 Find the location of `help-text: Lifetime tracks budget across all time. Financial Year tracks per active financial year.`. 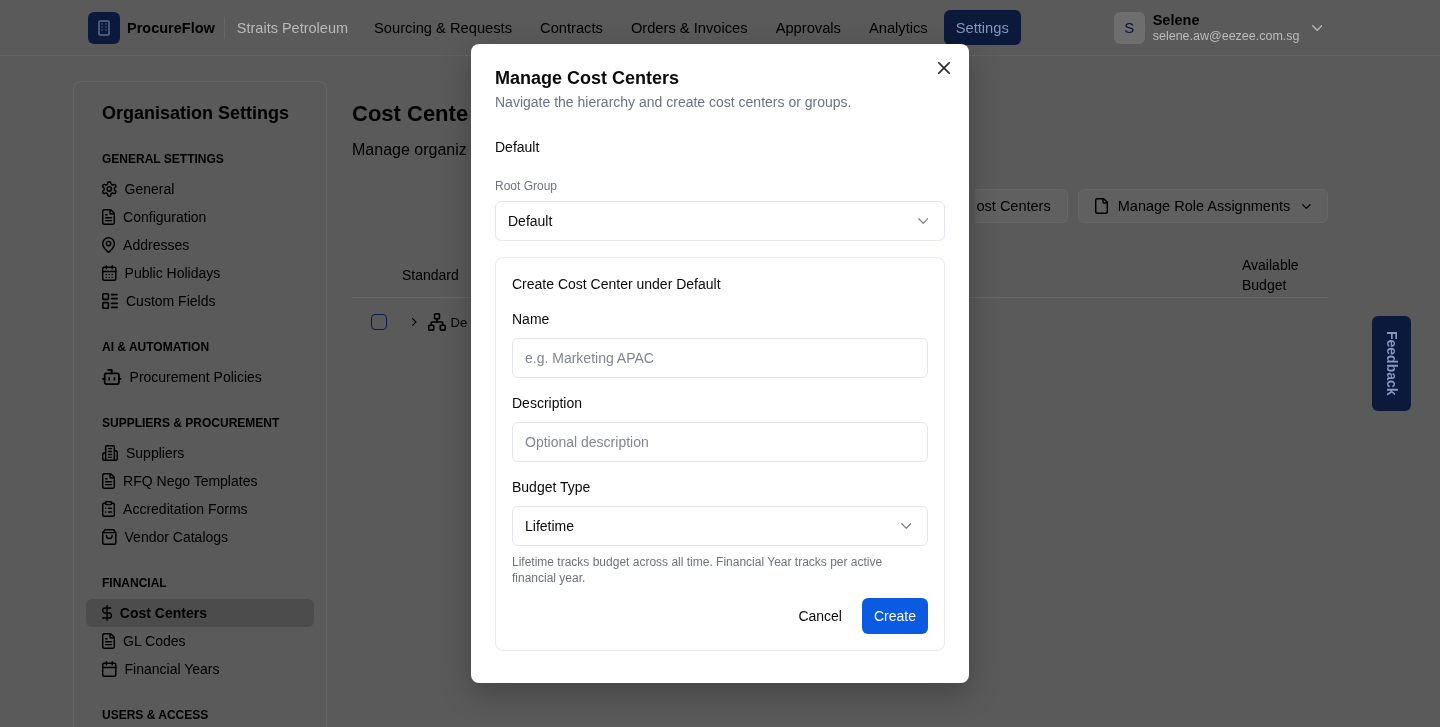

help-text: Lifetime tracks budget across all time. Financial Year tracks per active financial year. is located at coordinates (698, 570).